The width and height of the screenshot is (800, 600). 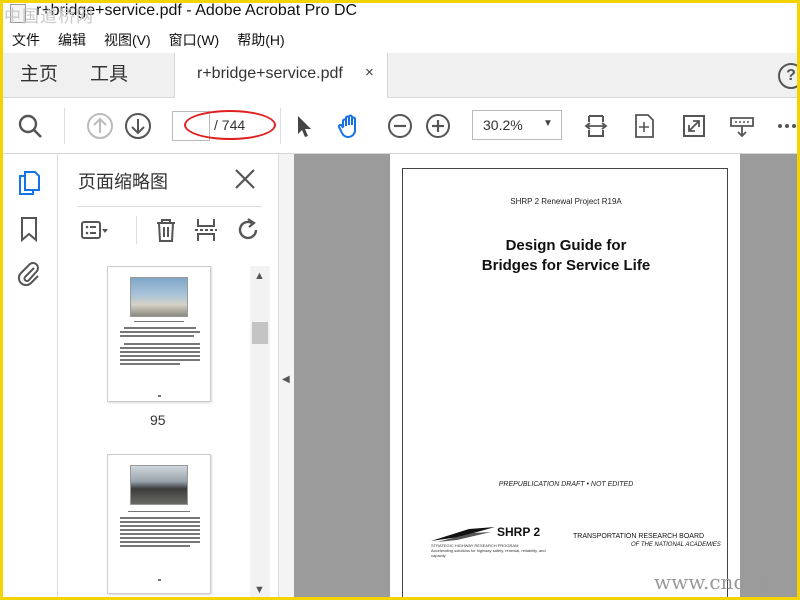 I want to click on toolbar: / 744 30.2% ▼, so click(x=400, y=126).